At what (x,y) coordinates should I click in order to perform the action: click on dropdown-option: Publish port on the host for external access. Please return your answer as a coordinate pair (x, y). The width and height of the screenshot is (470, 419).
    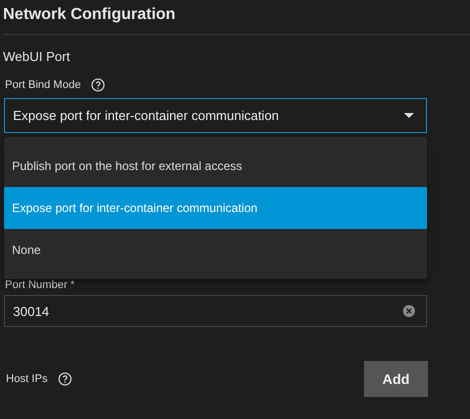
    Looking at the image, I should click on (215, 166).